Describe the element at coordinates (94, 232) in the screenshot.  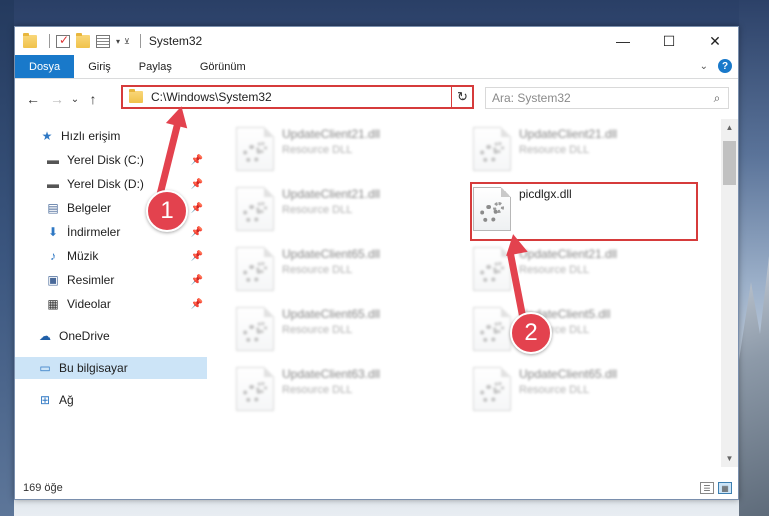
I see `sidebar-item-label: İndirmeler` at that location.